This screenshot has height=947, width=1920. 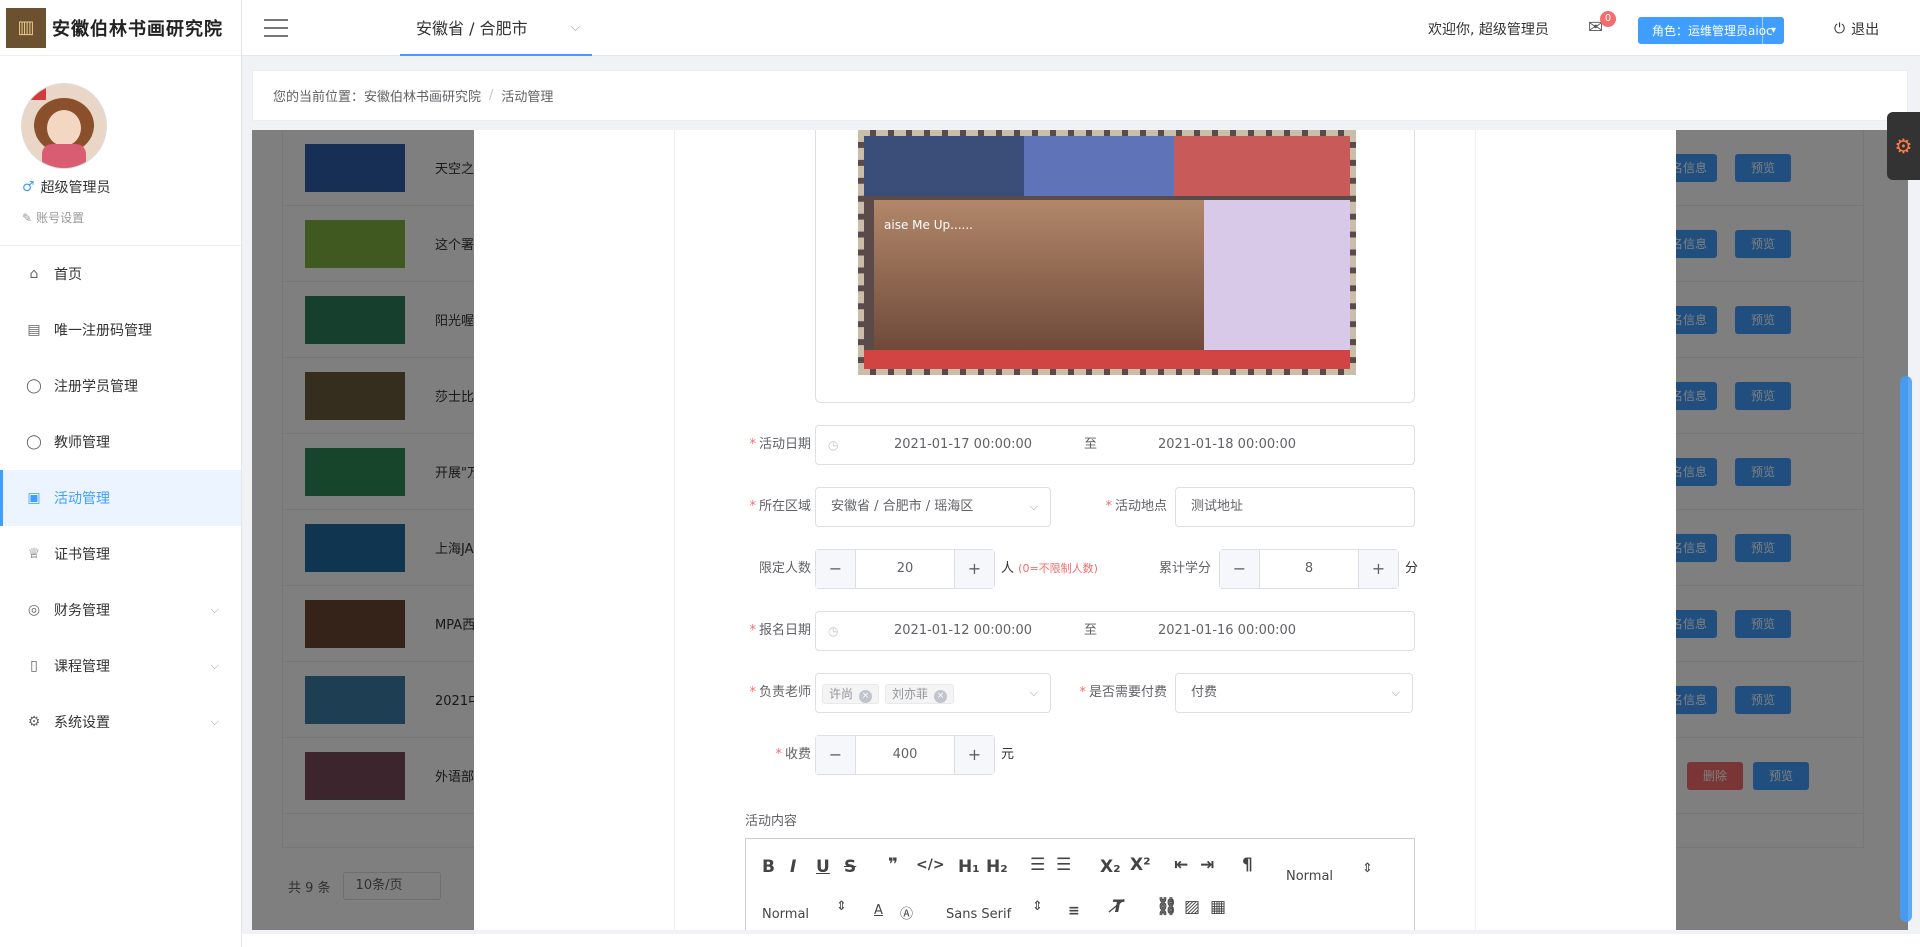 I want to click on outdent-icon: ⇤, so click(x=1181, y=865).